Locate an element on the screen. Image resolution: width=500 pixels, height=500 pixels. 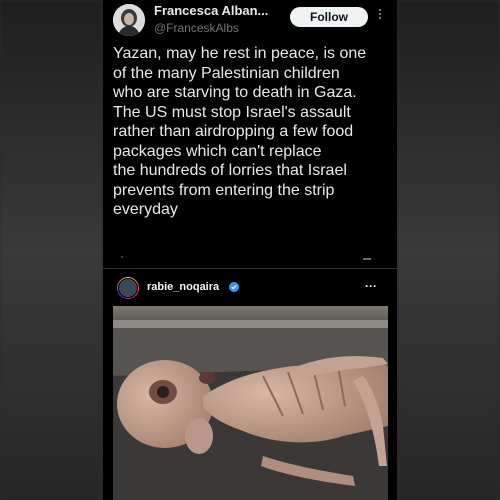
tweet-text-line: Yazan, may he rest in peace, is one is located at coordinates (240, 53).